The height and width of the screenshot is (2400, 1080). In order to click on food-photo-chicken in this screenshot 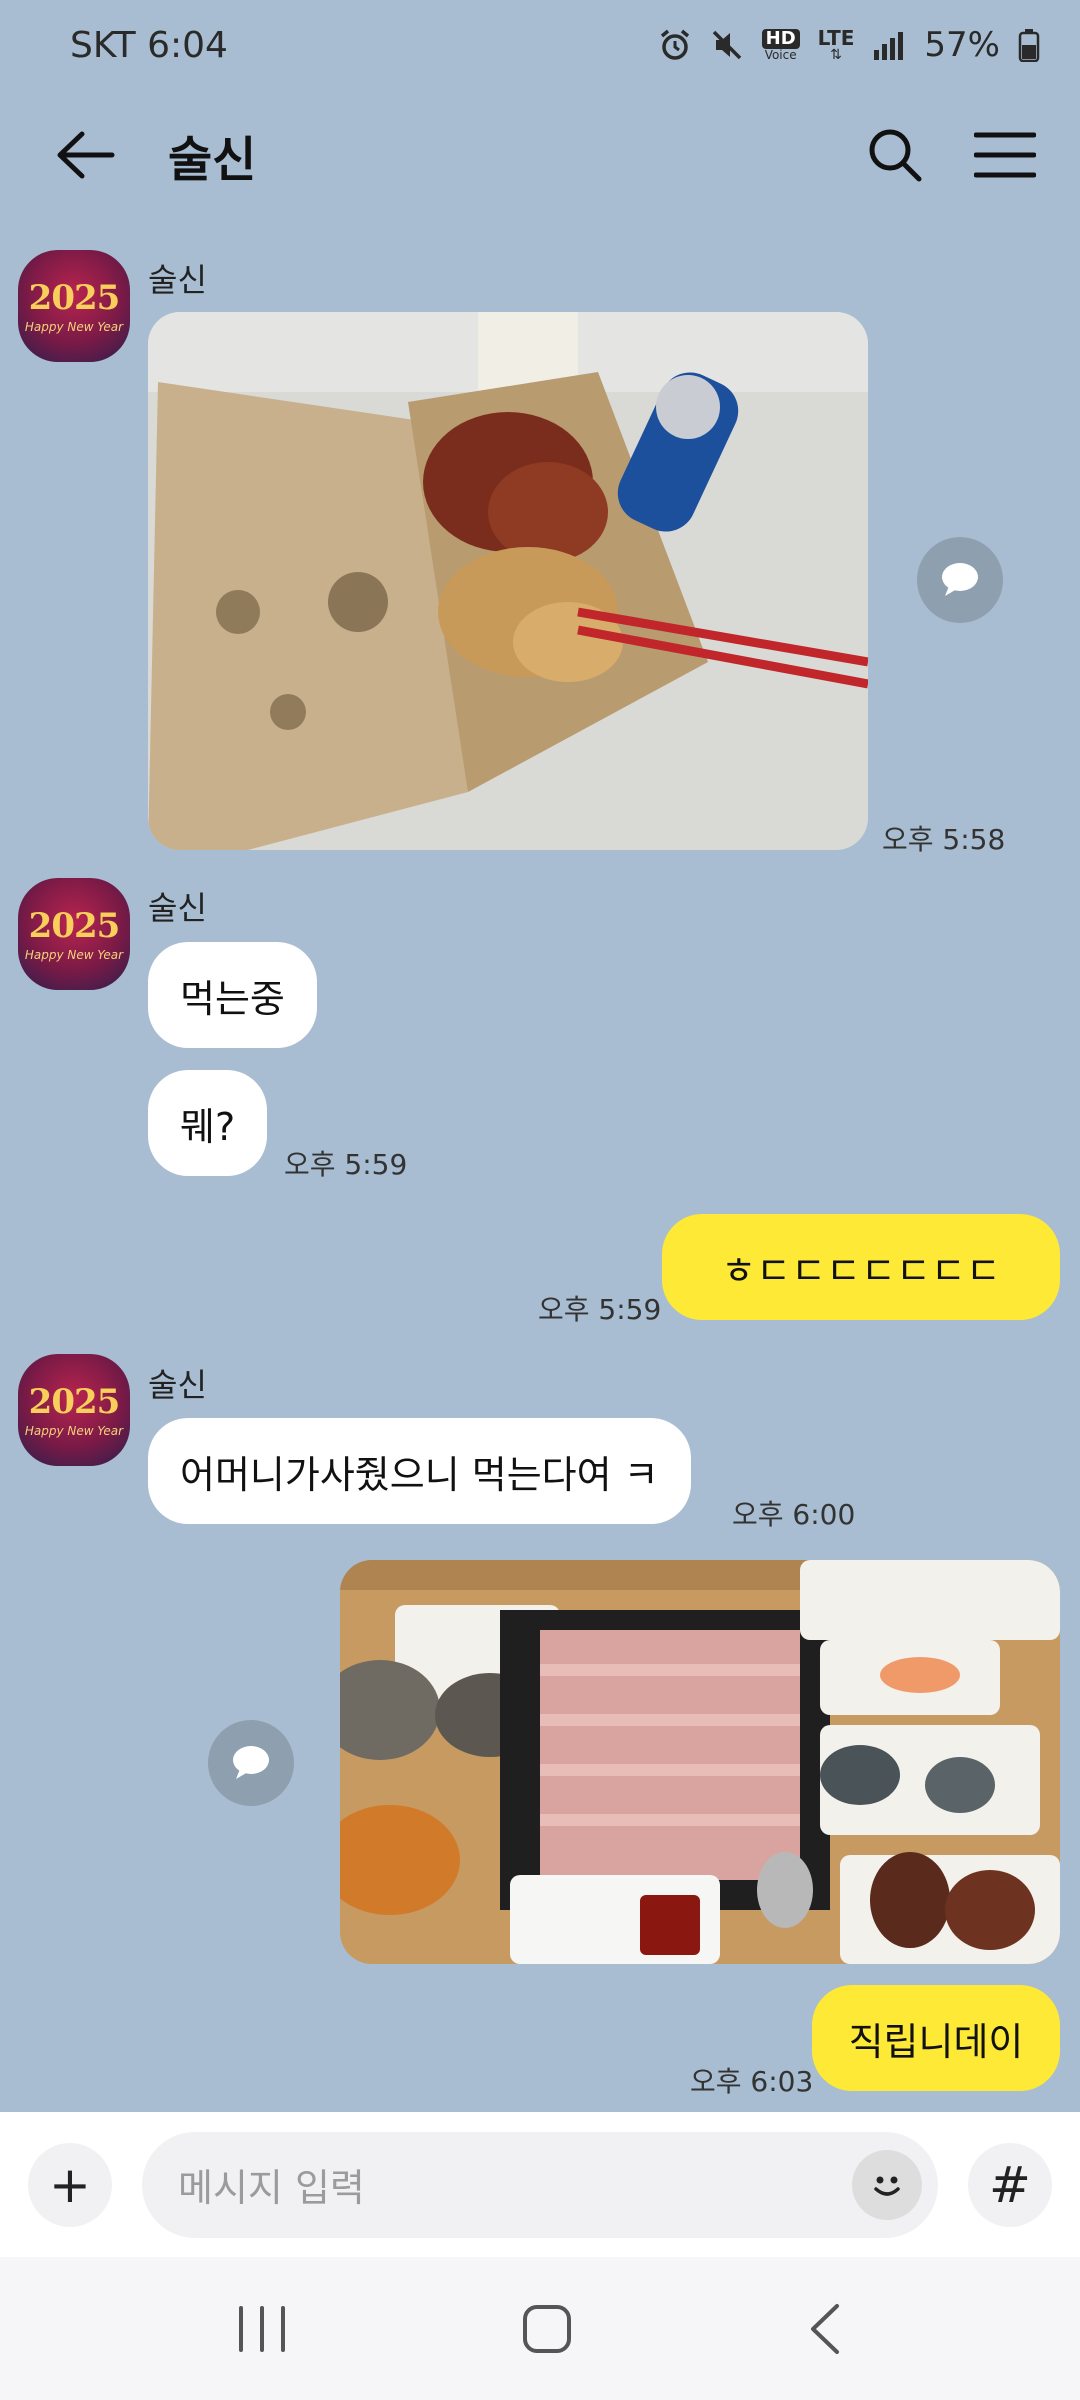, I will do `click(508, 581)`.